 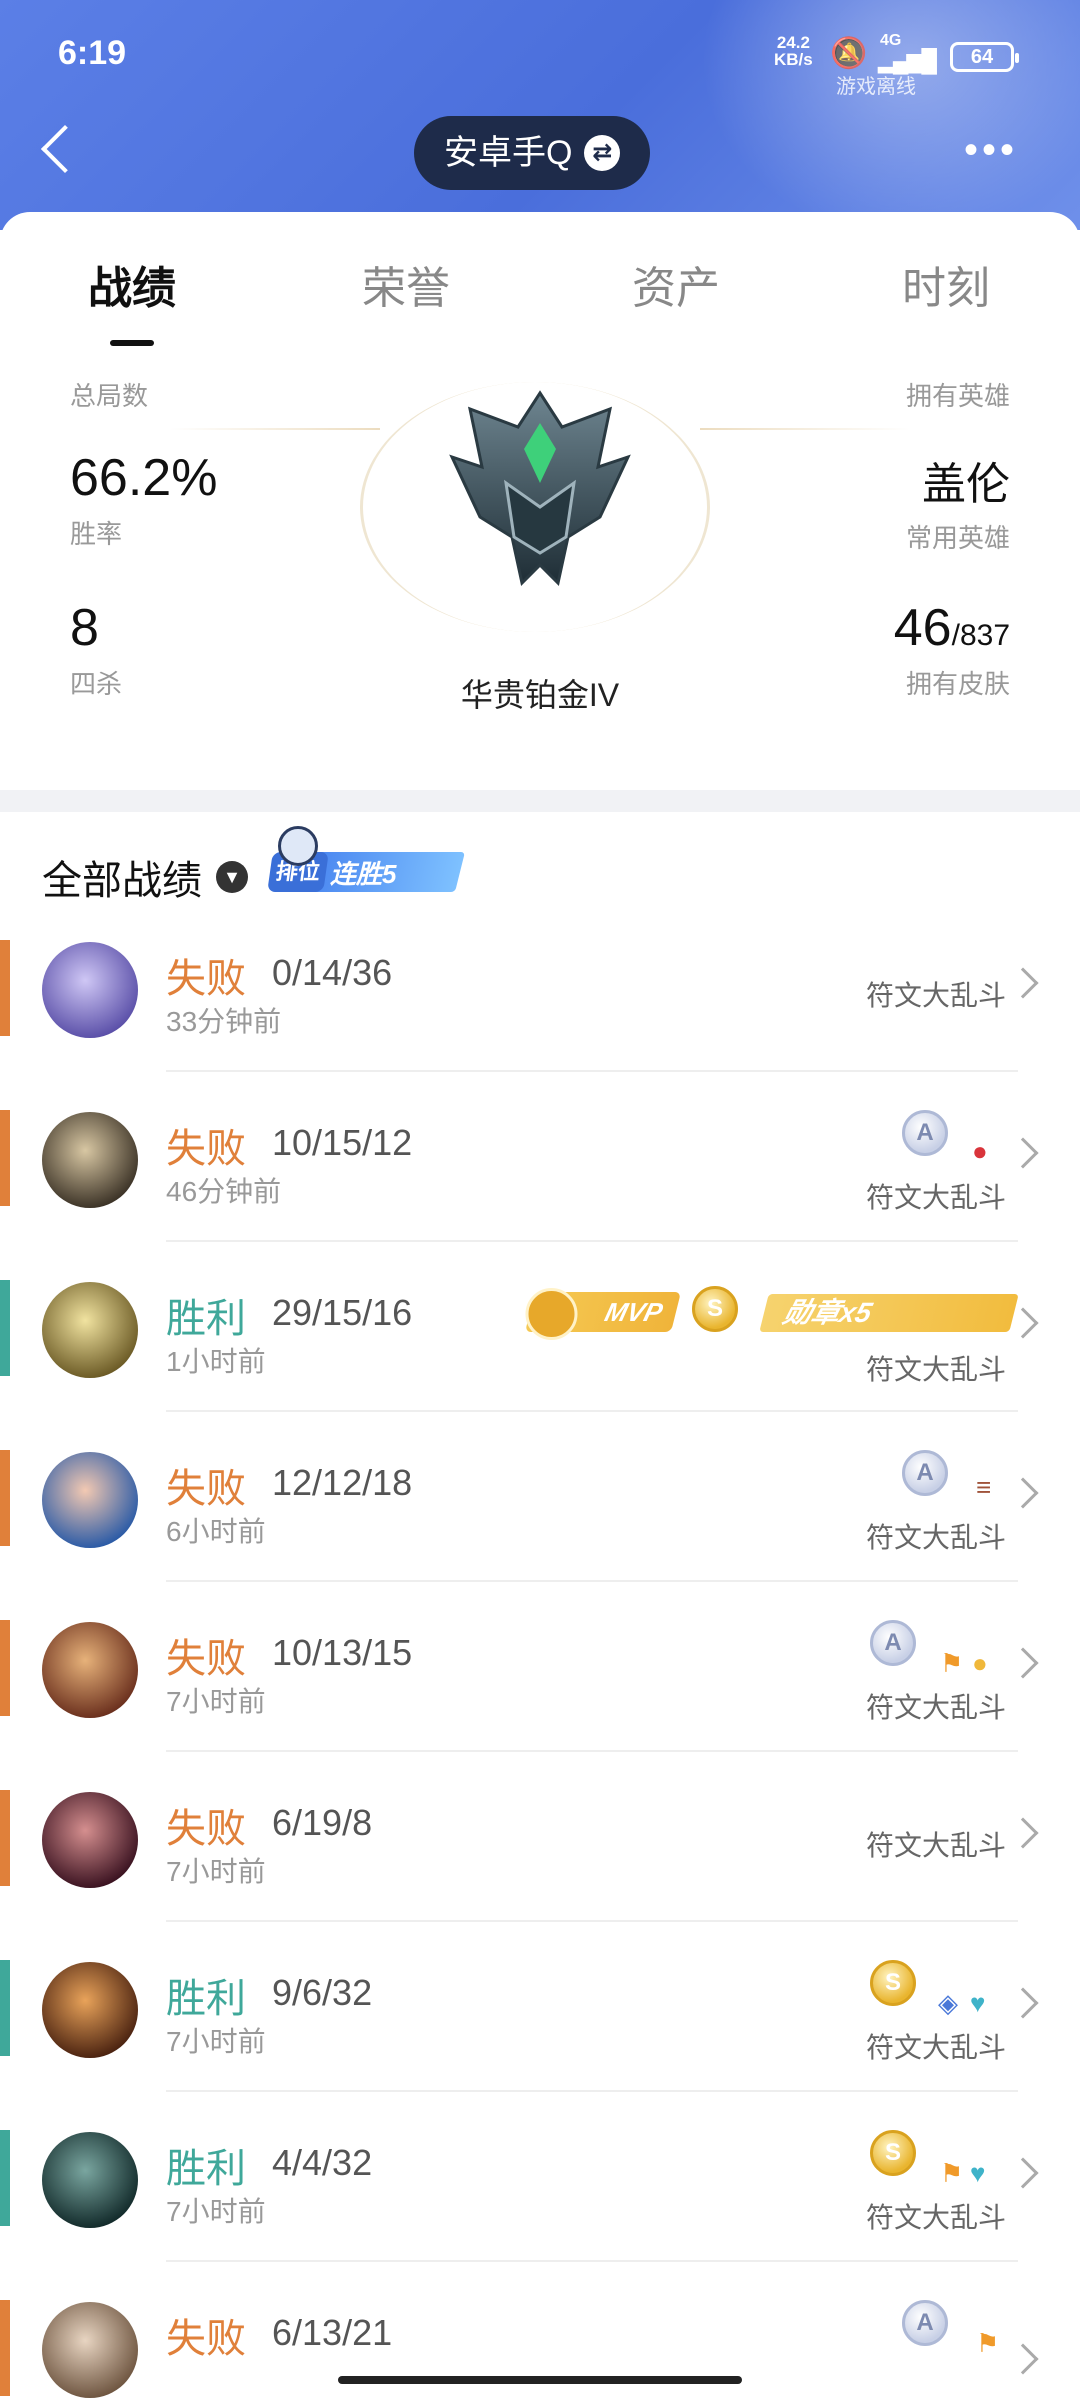 I want to click on skins-value: 46/837, so click(x=952, y=628).